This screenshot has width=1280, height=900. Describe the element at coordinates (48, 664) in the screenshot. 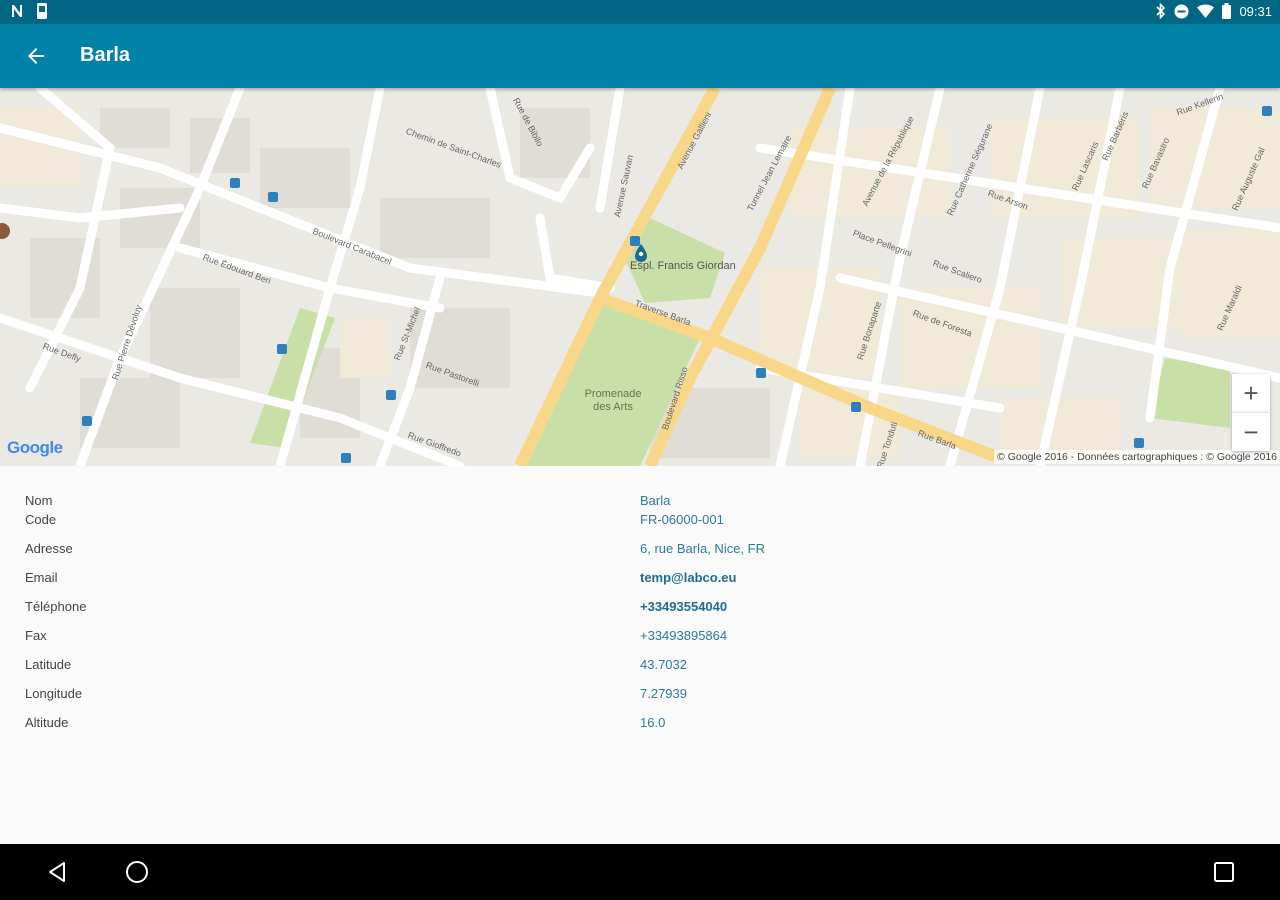

I see `detail-label: Latitude` at that location.